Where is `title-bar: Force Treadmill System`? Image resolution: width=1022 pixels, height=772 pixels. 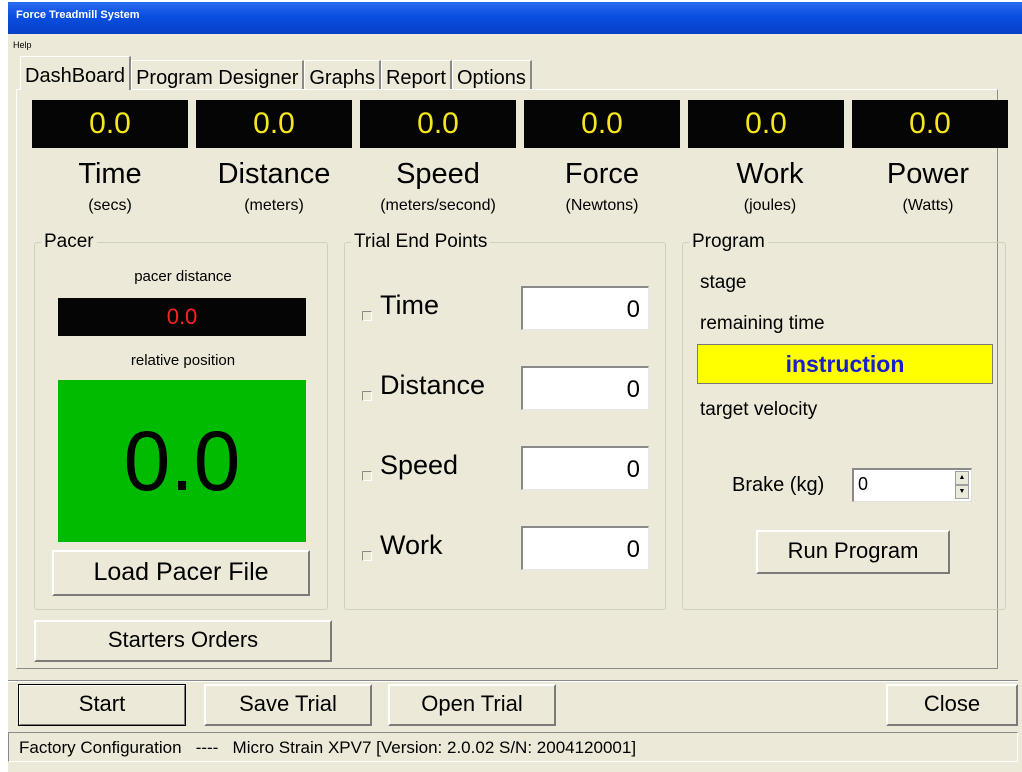 title-bar: Force Treadmill System is located at coordinates (515, 18).